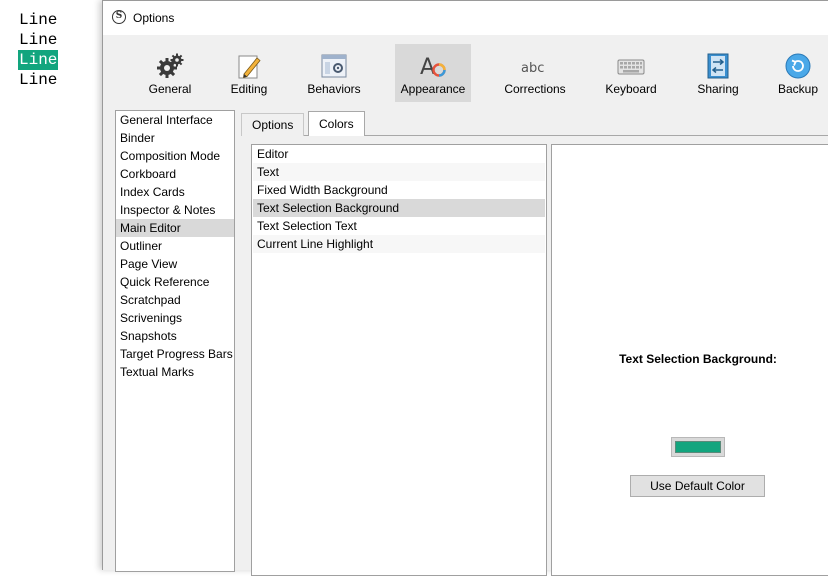  I want to click on toolbar-backup: Backup, so click(794, 73).